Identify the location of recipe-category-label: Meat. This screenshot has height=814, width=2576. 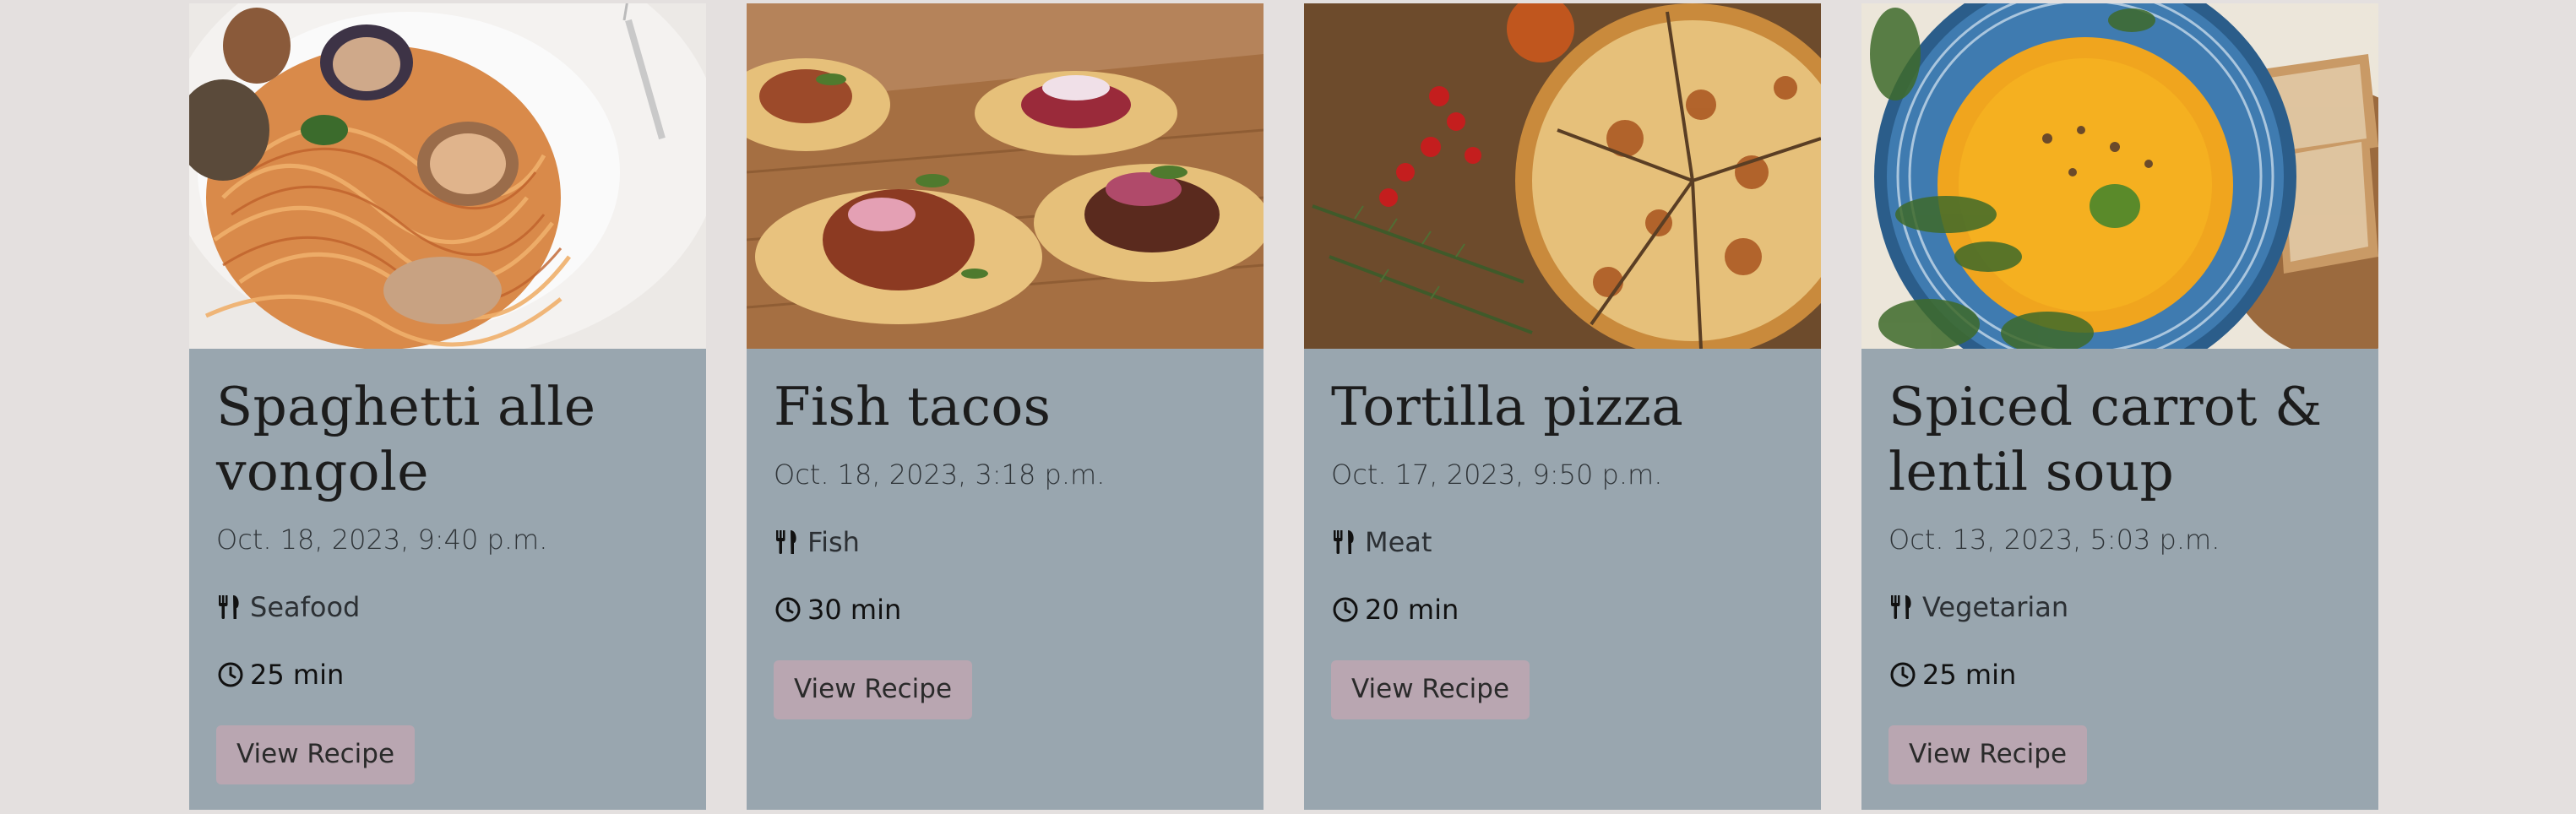
(1398, 542).